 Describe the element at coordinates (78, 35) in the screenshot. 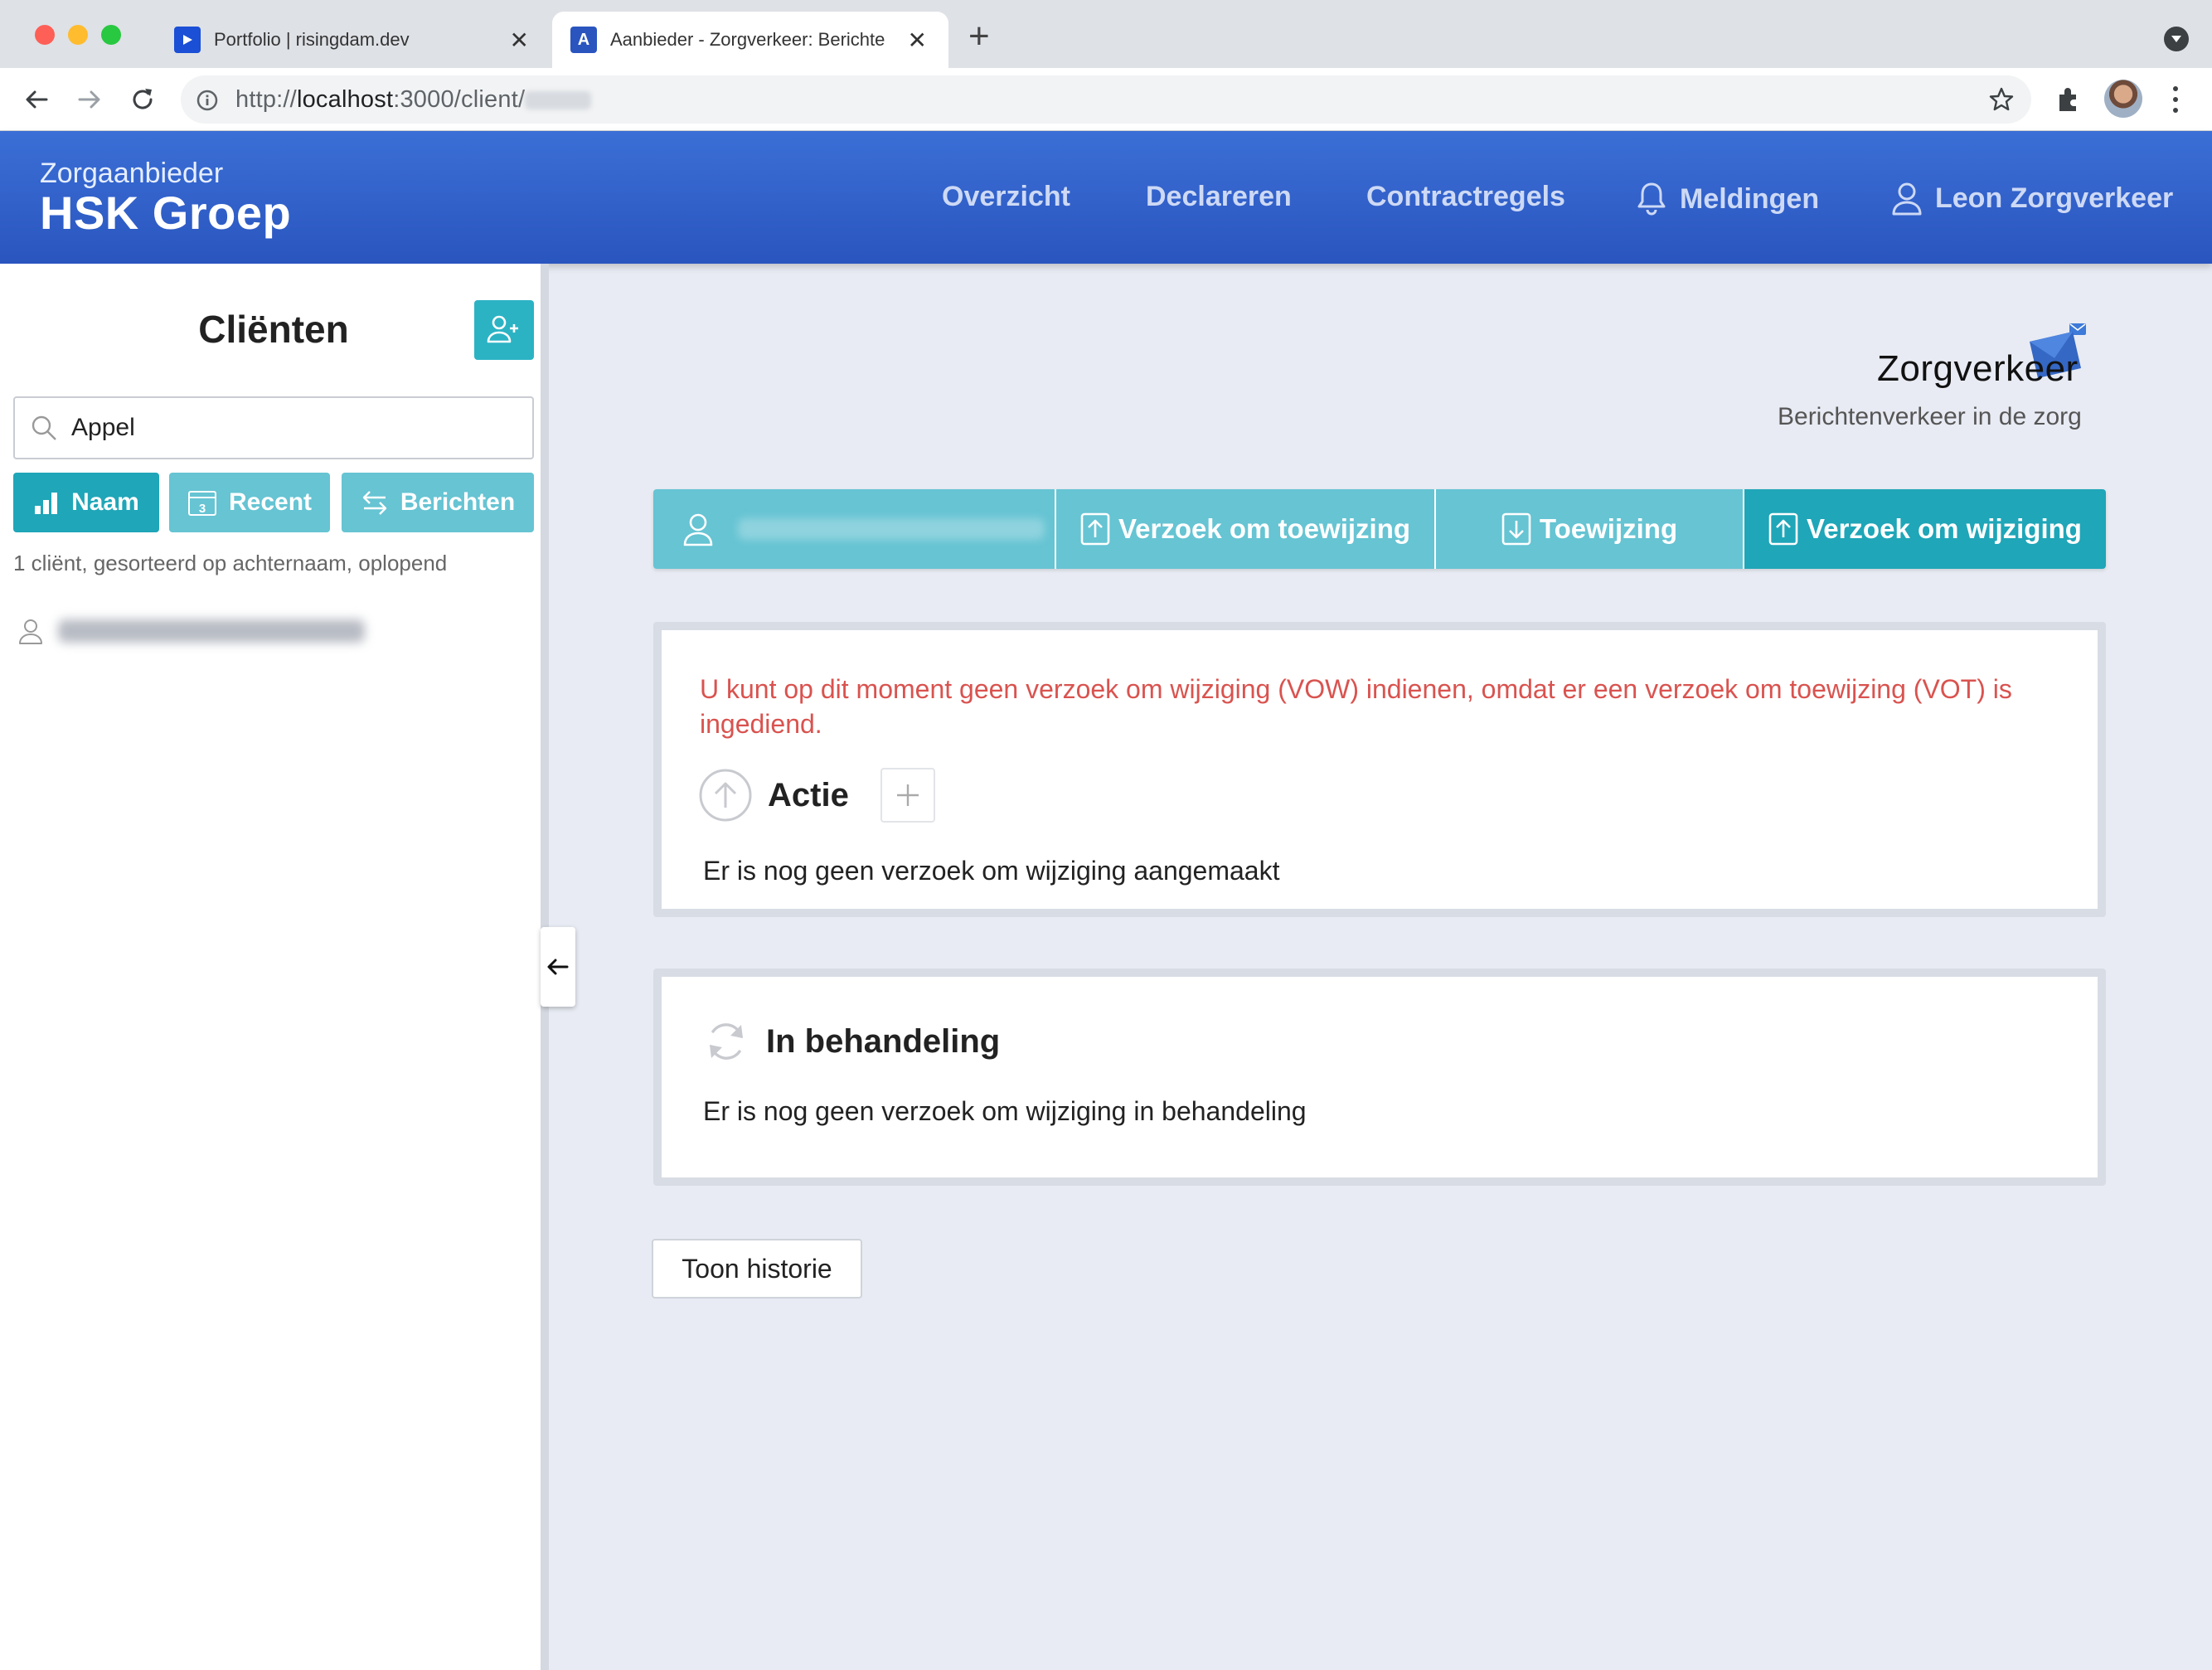

I see `minimize-window-button` at that location.